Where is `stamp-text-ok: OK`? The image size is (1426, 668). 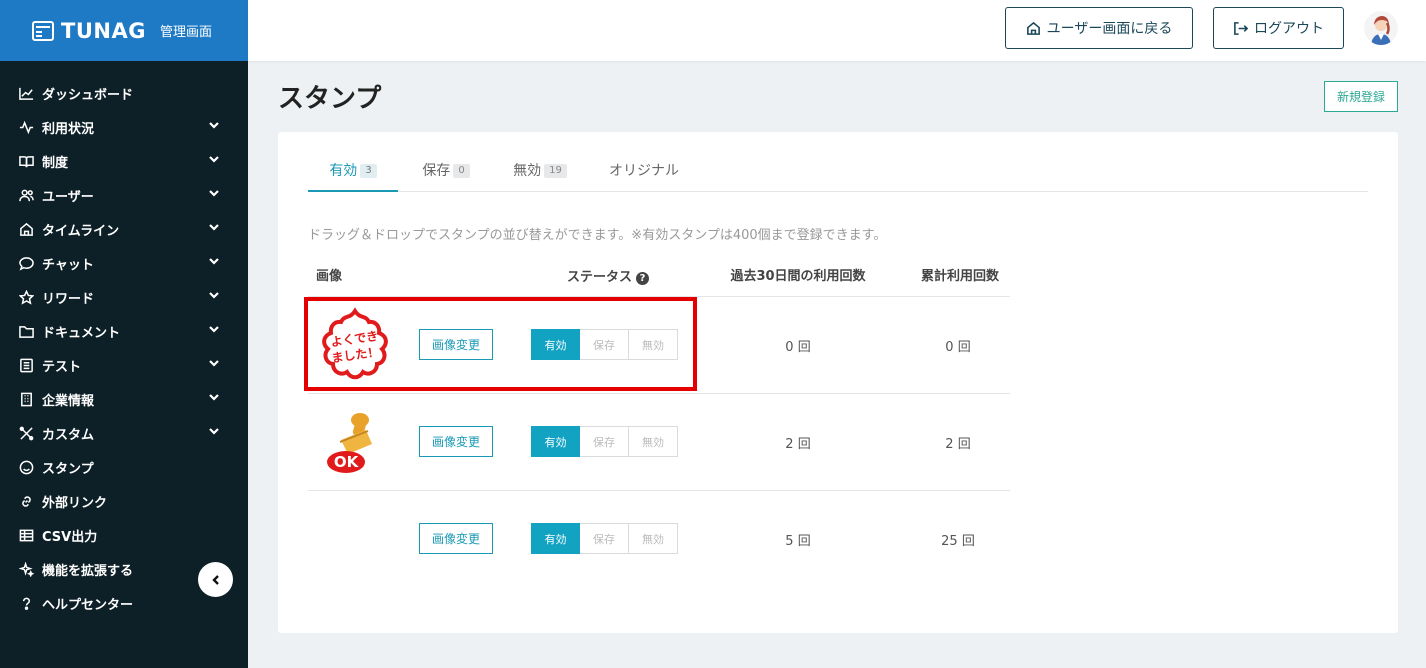
stamp-text-ok: OK is located at coordinates (347, 462).